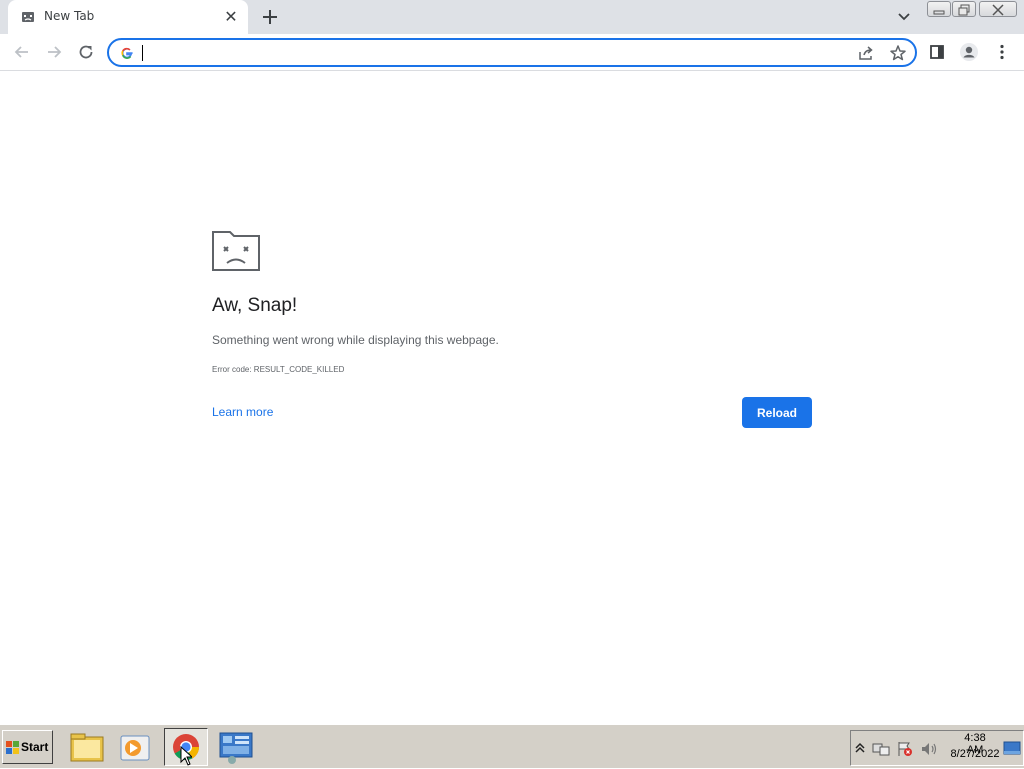 The width and height of the screenshot is (1024, 769). What do you see at coordinates (35, 747) in the screenshot?
I see `start-label: Start` at bounding box center [35, 747].